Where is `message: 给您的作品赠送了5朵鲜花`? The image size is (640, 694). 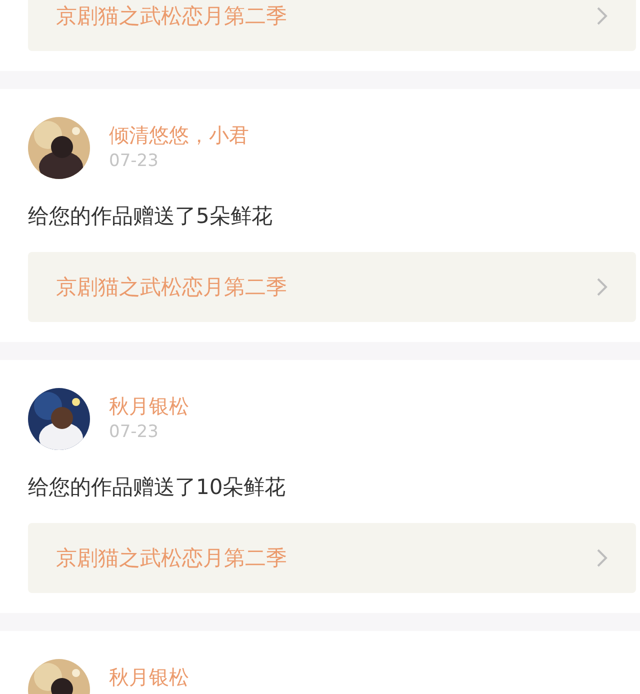 message: 给您的作品赠送了5朵鲜花 is located at coordinates (151, 216).